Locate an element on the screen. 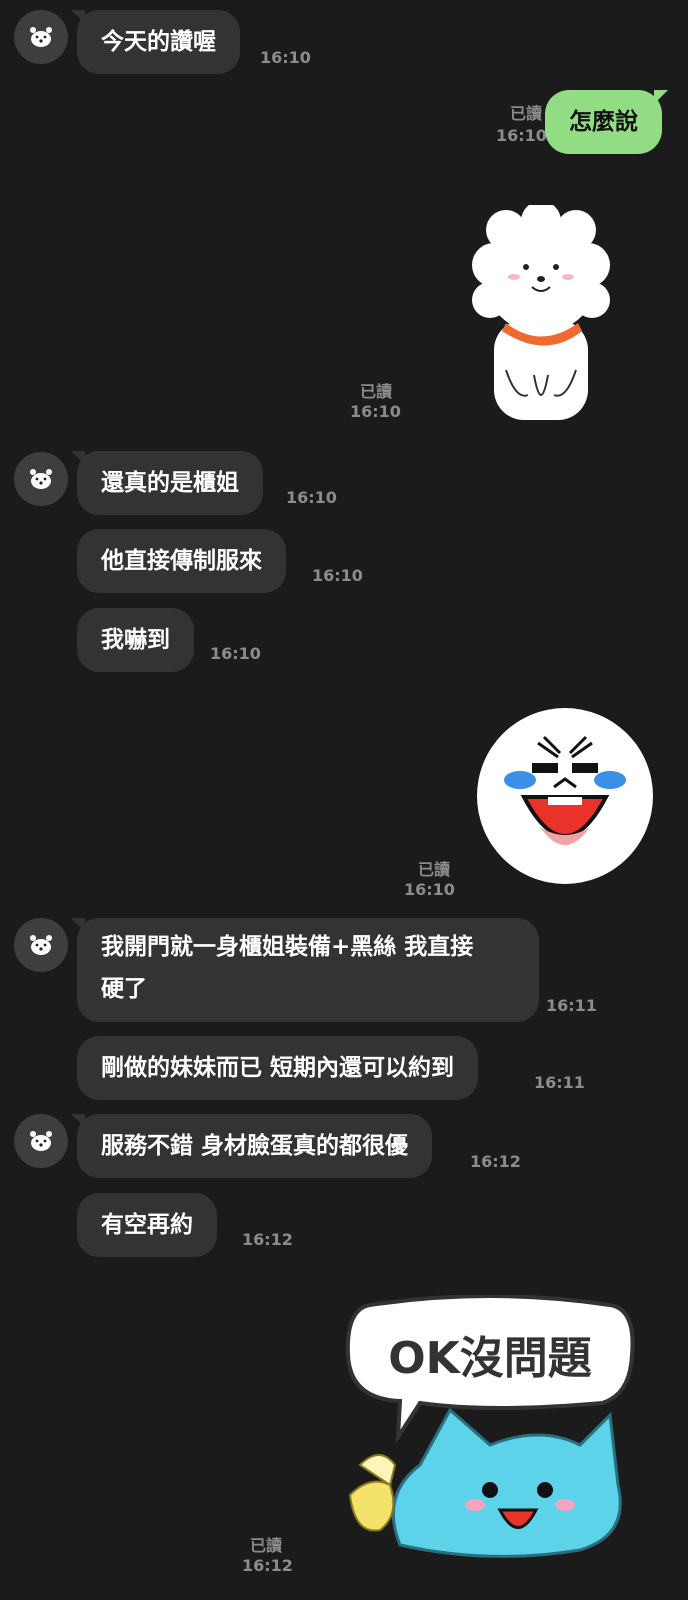 Image resolution: width=688 pixels, height=1600 pixels. message-bubble: 今天的讚喔 is located at coordinates (155, 42).